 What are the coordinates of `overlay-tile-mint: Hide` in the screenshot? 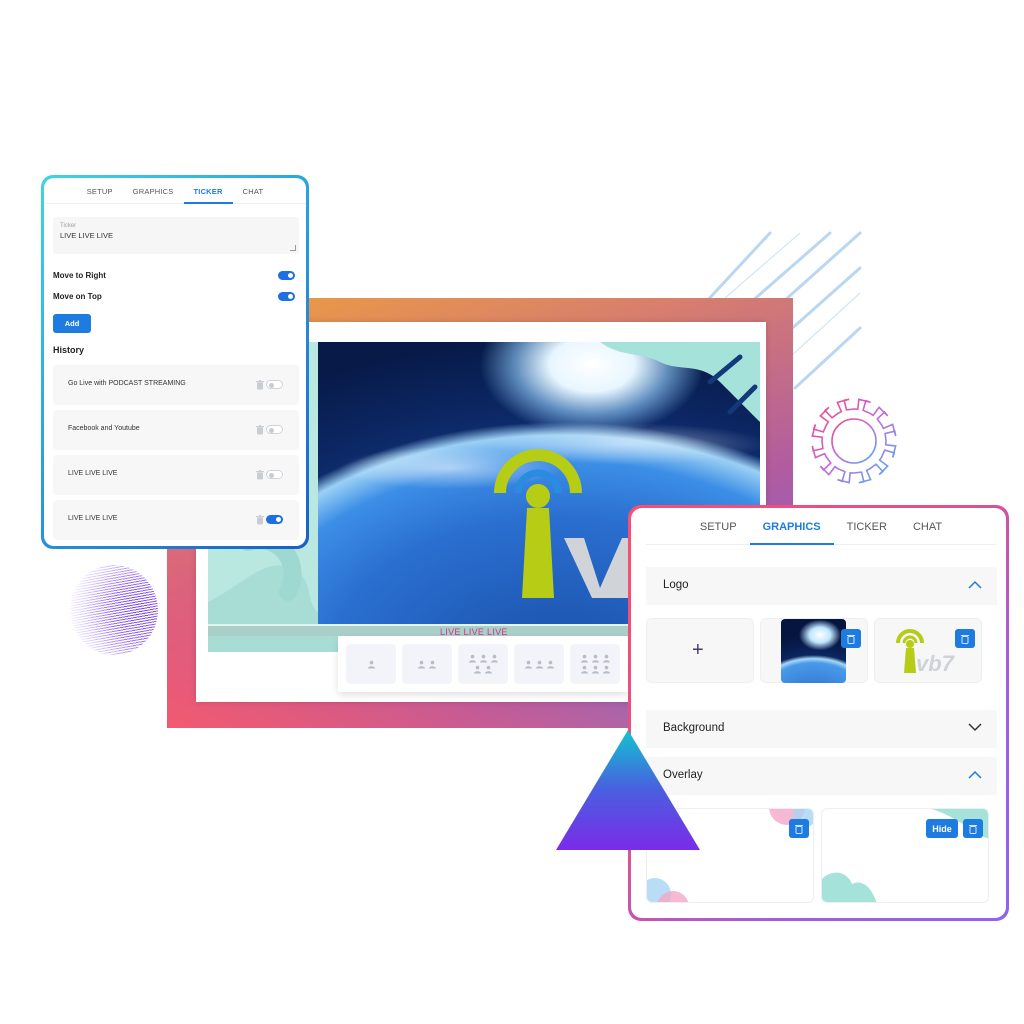 It's located at (905, 855).